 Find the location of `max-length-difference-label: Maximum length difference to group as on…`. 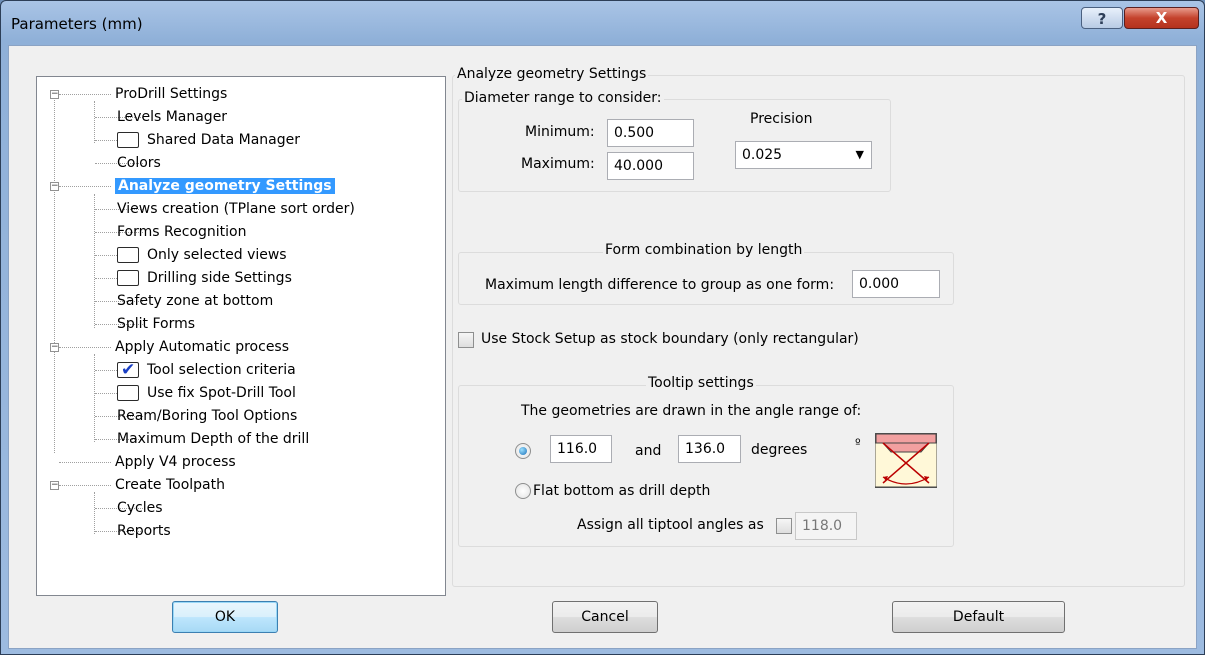

max-length-difference-label: Maximum length difference to group as on… is located at coordinates (660, 285).